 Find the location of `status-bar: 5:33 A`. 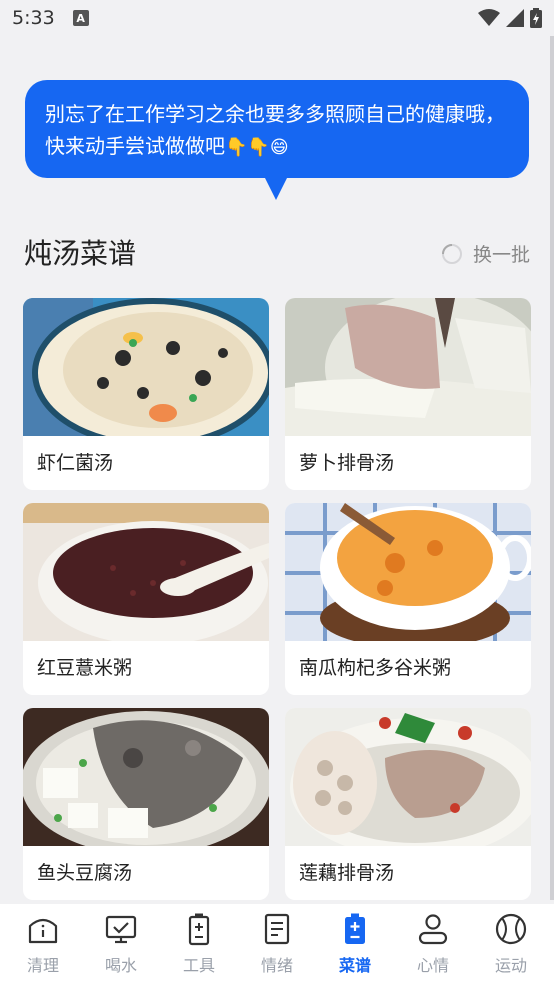

status-bar: 5:33 A is located at coordinates (277, 18).